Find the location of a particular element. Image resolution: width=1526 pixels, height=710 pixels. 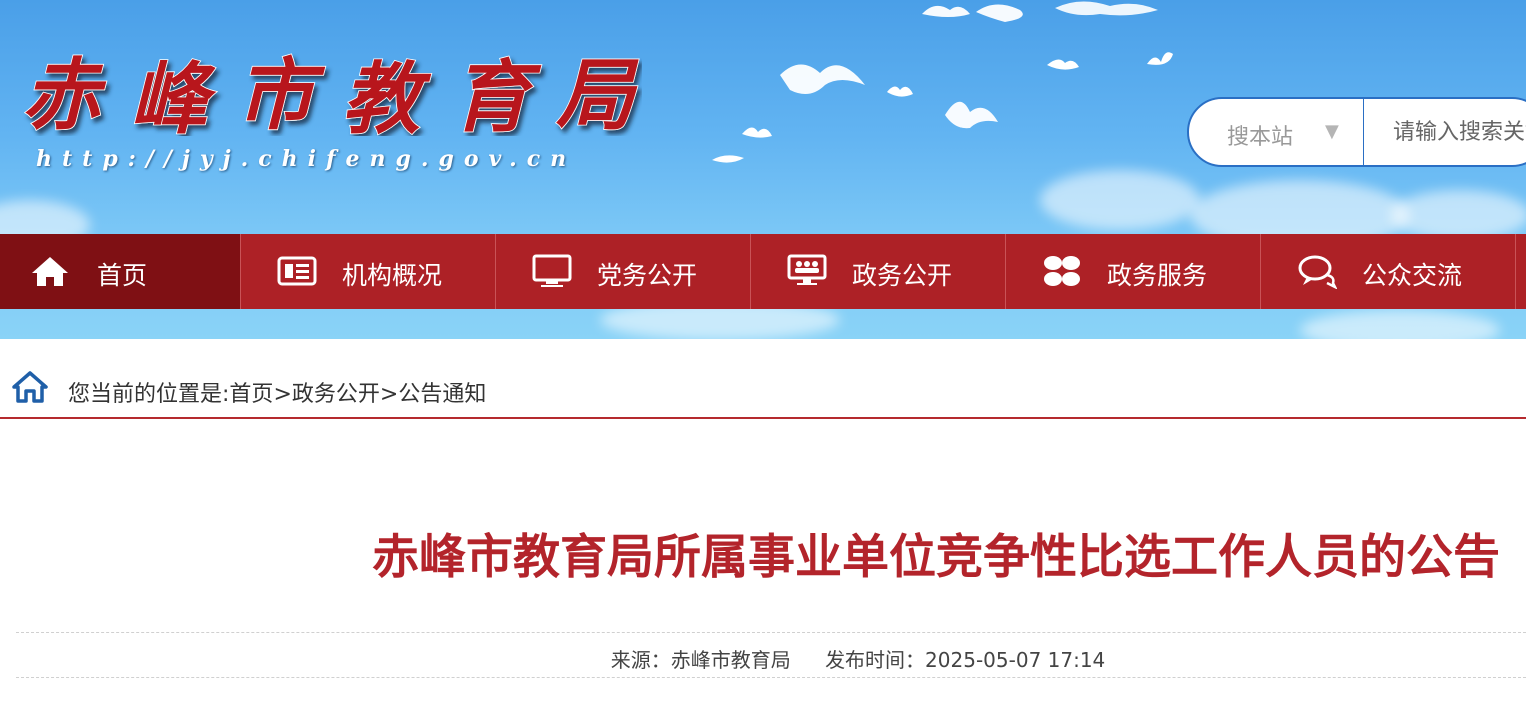

svg-text: 峰 is located at coordinates (173, 95).